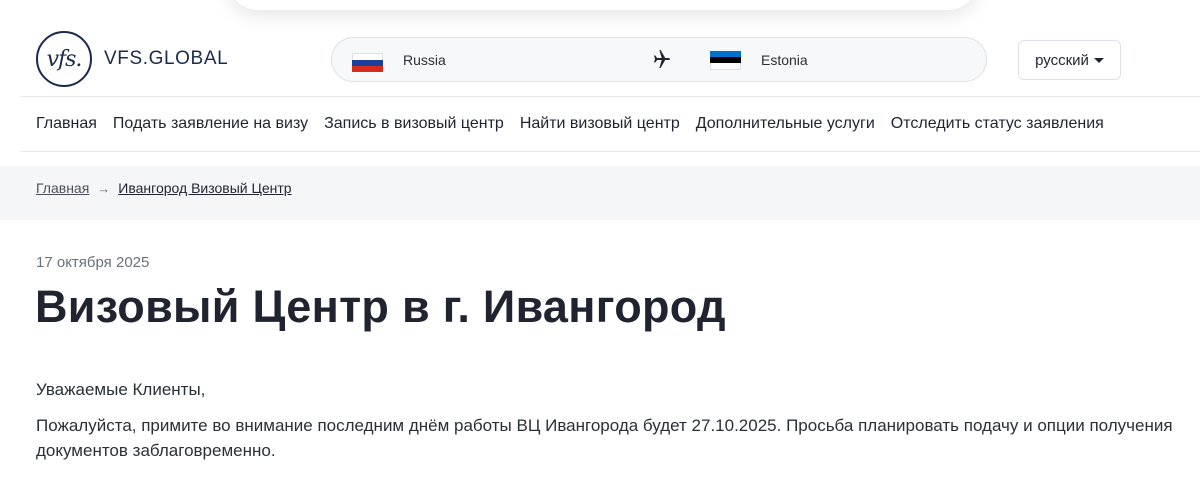  Describe the element at coordinates (204, 188) in the screenshot. I see `breadcrumb-current: Ивангород Визовый Центр` at that location.